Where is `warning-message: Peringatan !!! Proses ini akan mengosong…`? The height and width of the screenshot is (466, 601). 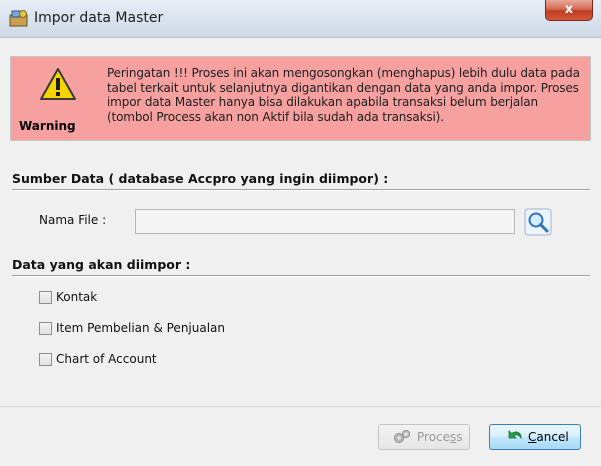 warning-message: Peringatan !!! Proses ini akan mengosong… is located at coordinates (343, 95).